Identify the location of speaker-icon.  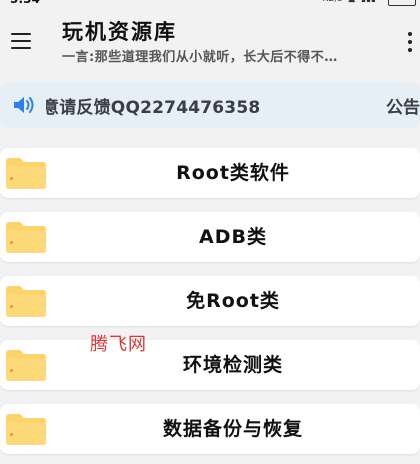
(24, 105).